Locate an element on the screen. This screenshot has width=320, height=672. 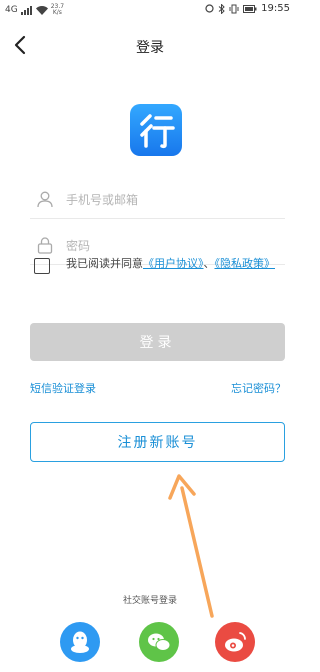
network-type: 4G is located at coordinates (11, 10).